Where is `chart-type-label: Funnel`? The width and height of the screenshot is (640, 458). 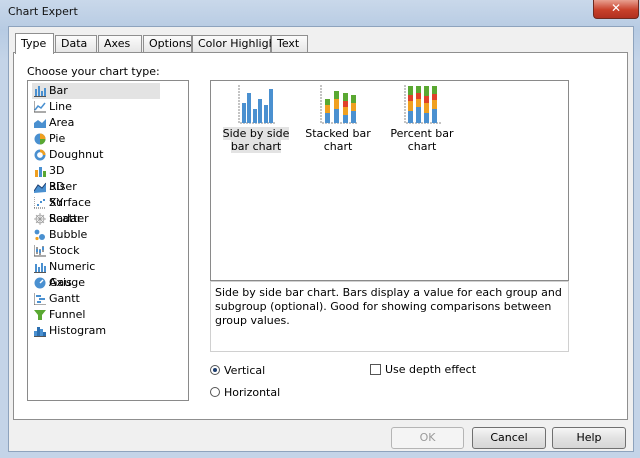 chart-type-label: Funnel is located at coordinates (67, 314).